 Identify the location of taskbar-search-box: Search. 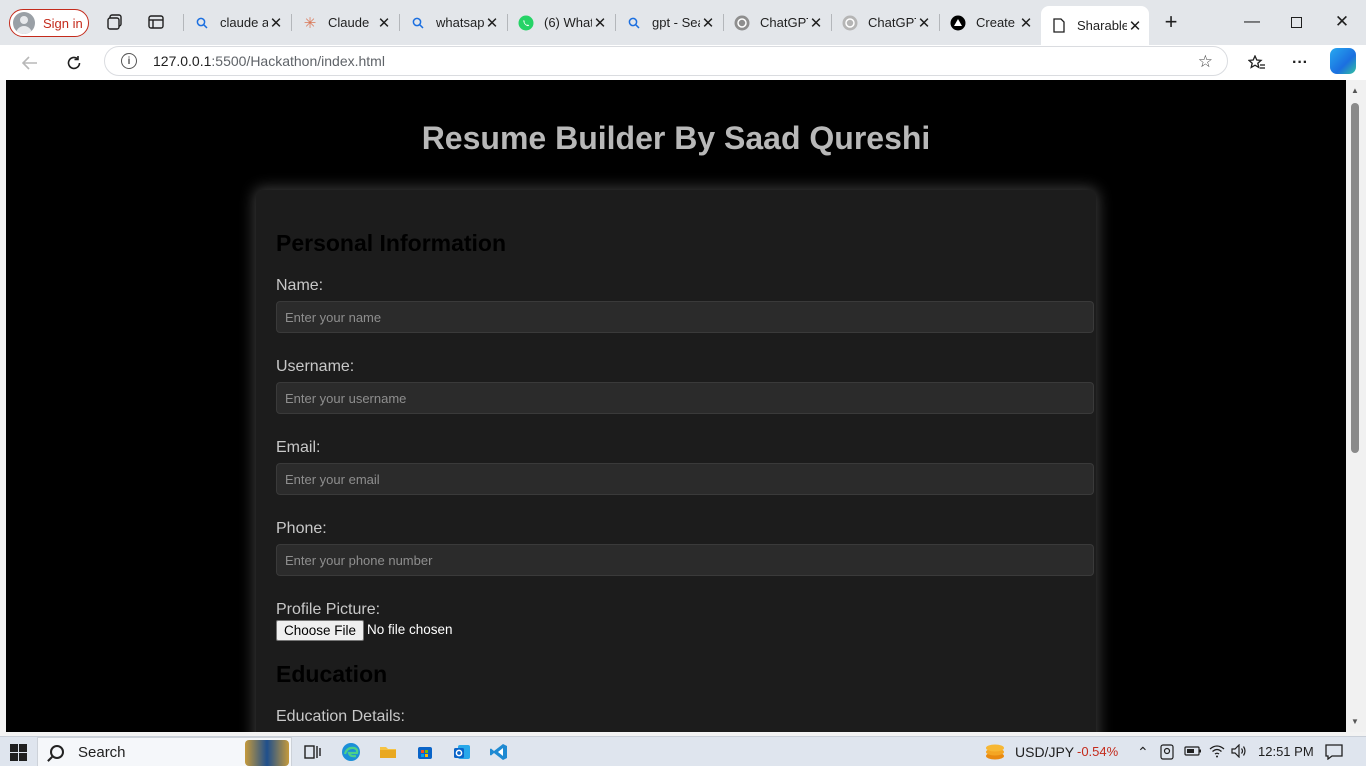
(164, 751).